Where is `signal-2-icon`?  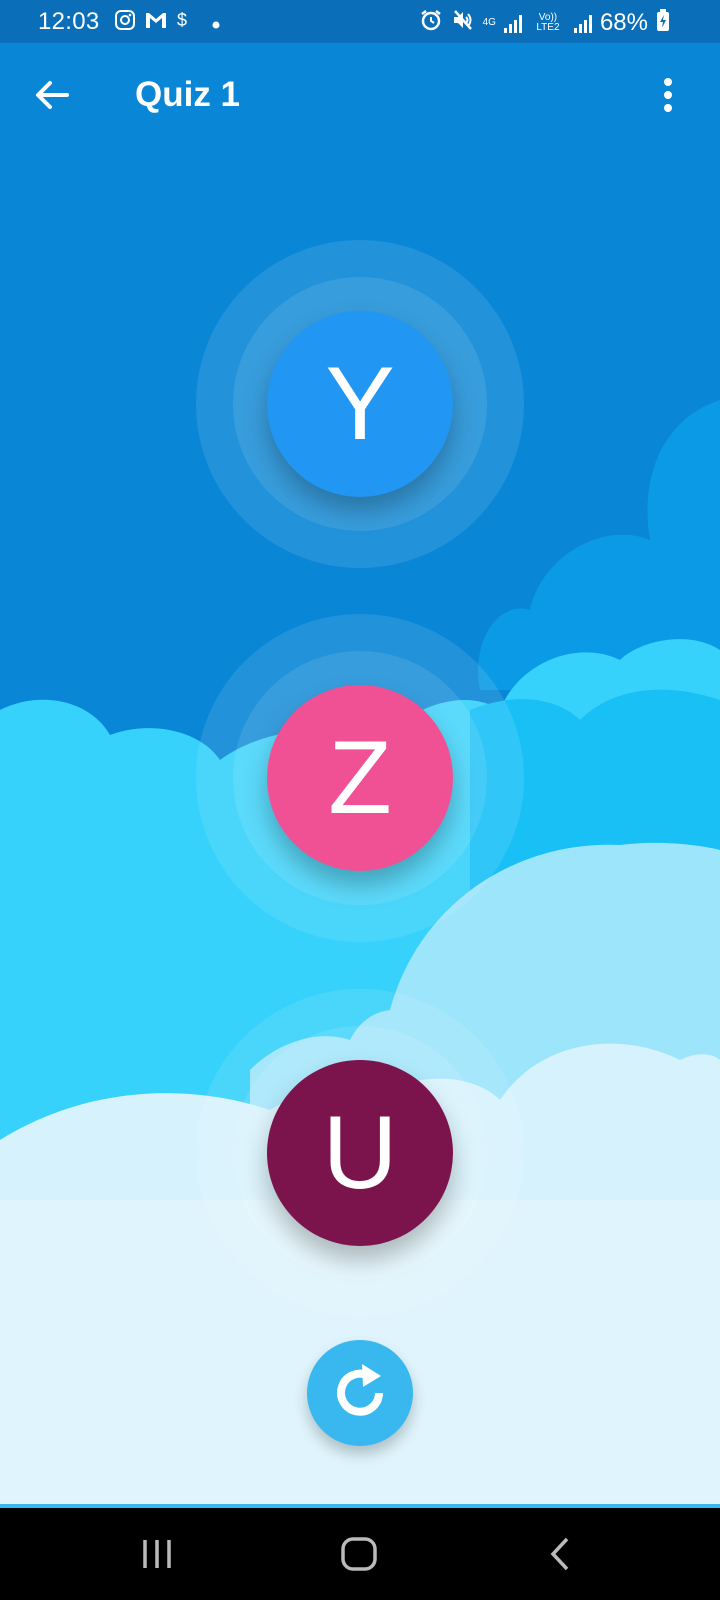 signal-2-icon is located at coordinates (582, 23).